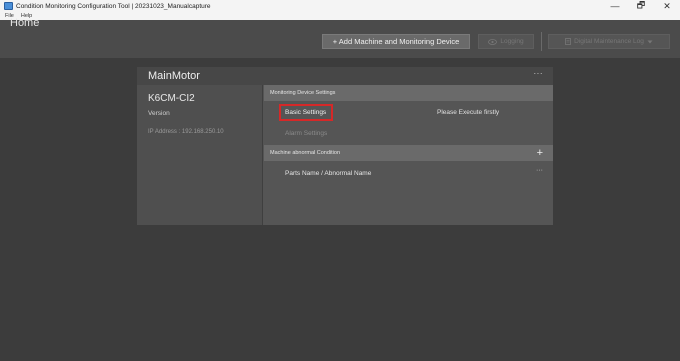  What do you see at coordinates (615, 6) in the screenshot?
I see `minimize-button: —` at bounding box center [615, 6].